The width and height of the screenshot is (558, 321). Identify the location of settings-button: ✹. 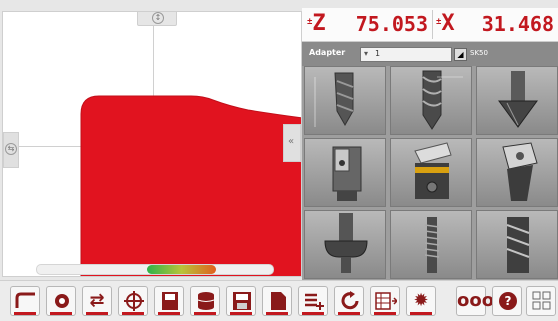
(421, 301).